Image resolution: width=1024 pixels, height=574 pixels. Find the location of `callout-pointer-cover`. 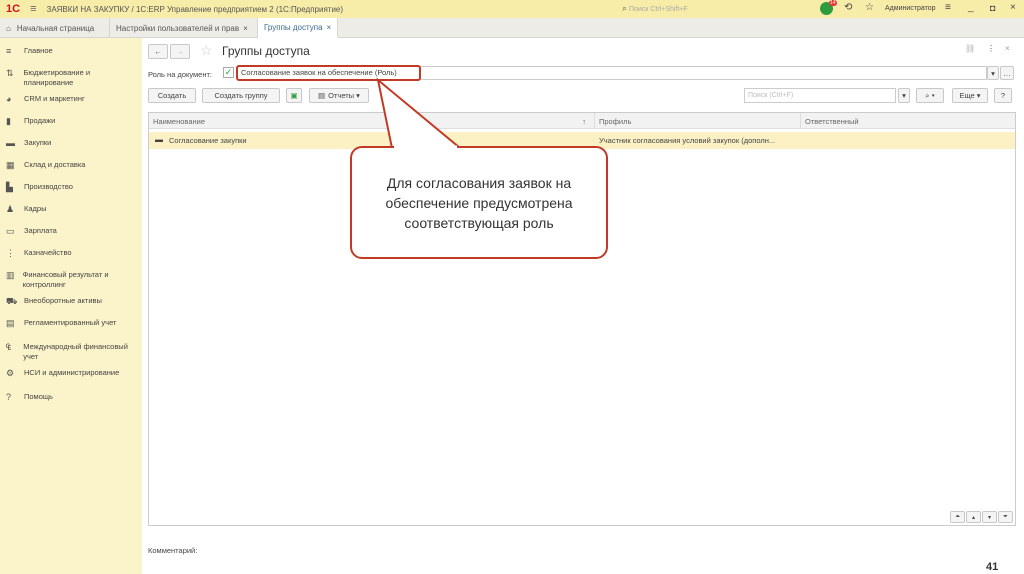

callout-pointer-cover is located at coordinates (425, 147).